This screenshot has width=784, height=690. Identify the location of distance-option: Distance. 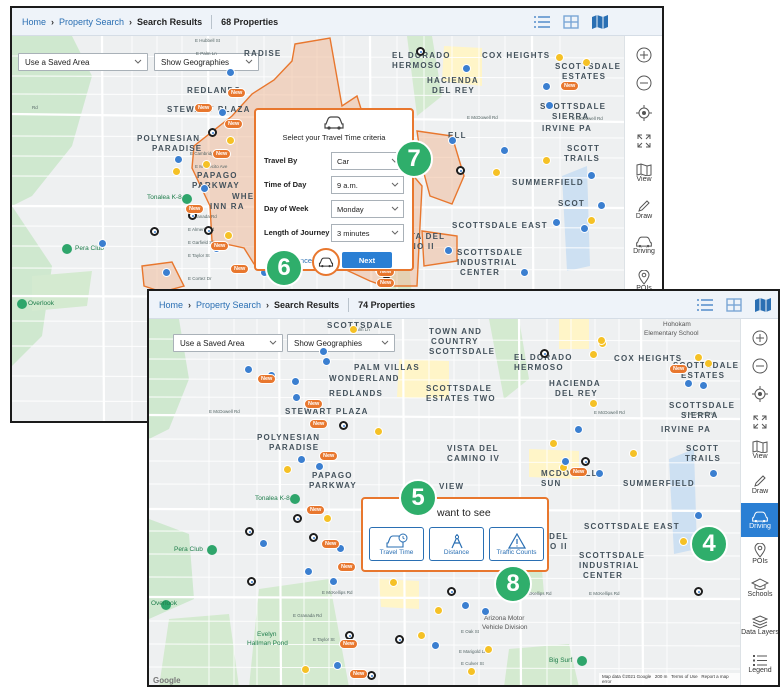
(456, 544).